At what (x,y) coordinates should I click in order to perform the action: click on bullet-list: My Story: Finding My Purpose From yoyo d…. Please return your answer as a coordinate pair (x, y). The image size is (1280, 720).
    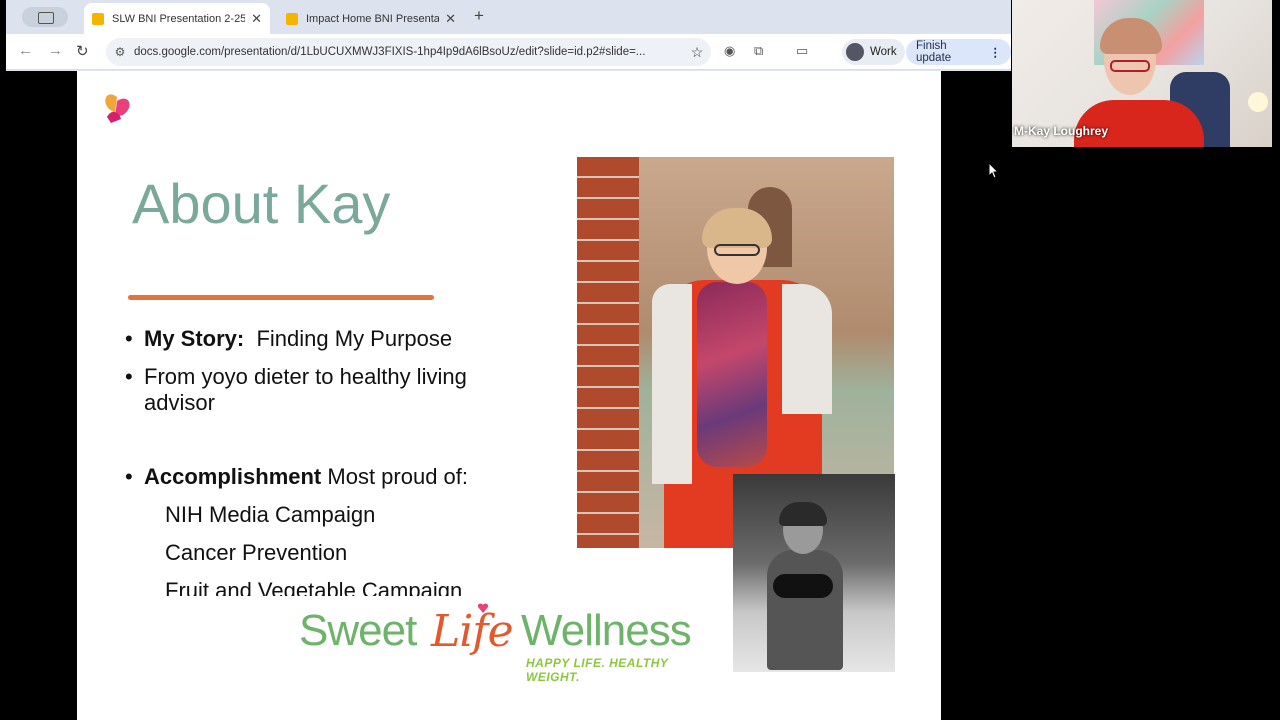
    Looking at the image, I should click on (333, 467).